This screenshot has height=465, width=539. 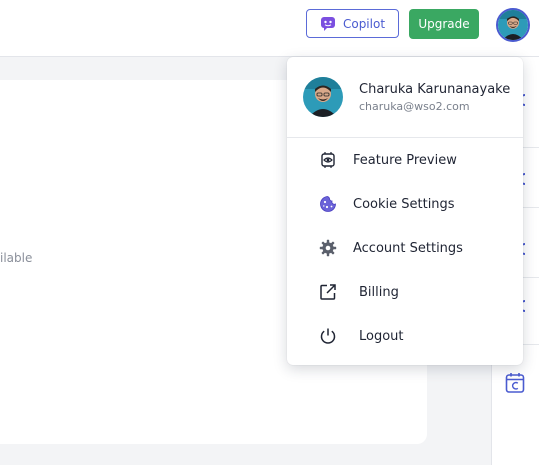 I want to click on gear-icon, so click(x=328, y=248).